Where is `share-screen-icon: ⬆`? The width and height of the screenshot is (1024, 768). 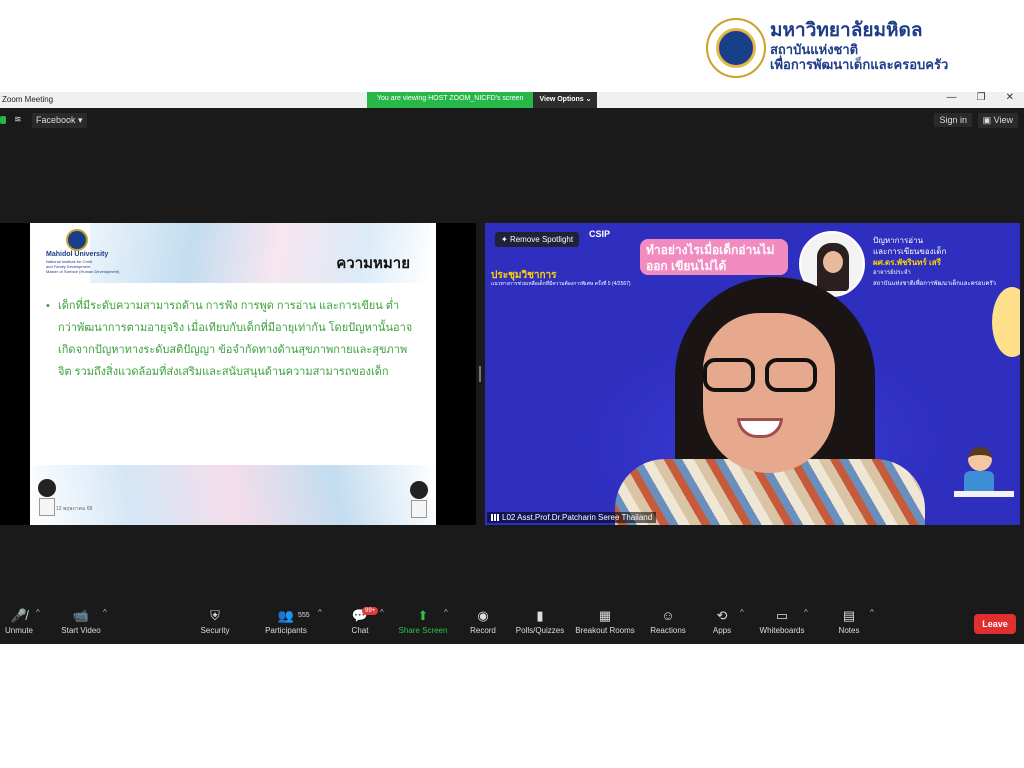
share-screen-icon: ⬆ is located at coordinates (423, 615).